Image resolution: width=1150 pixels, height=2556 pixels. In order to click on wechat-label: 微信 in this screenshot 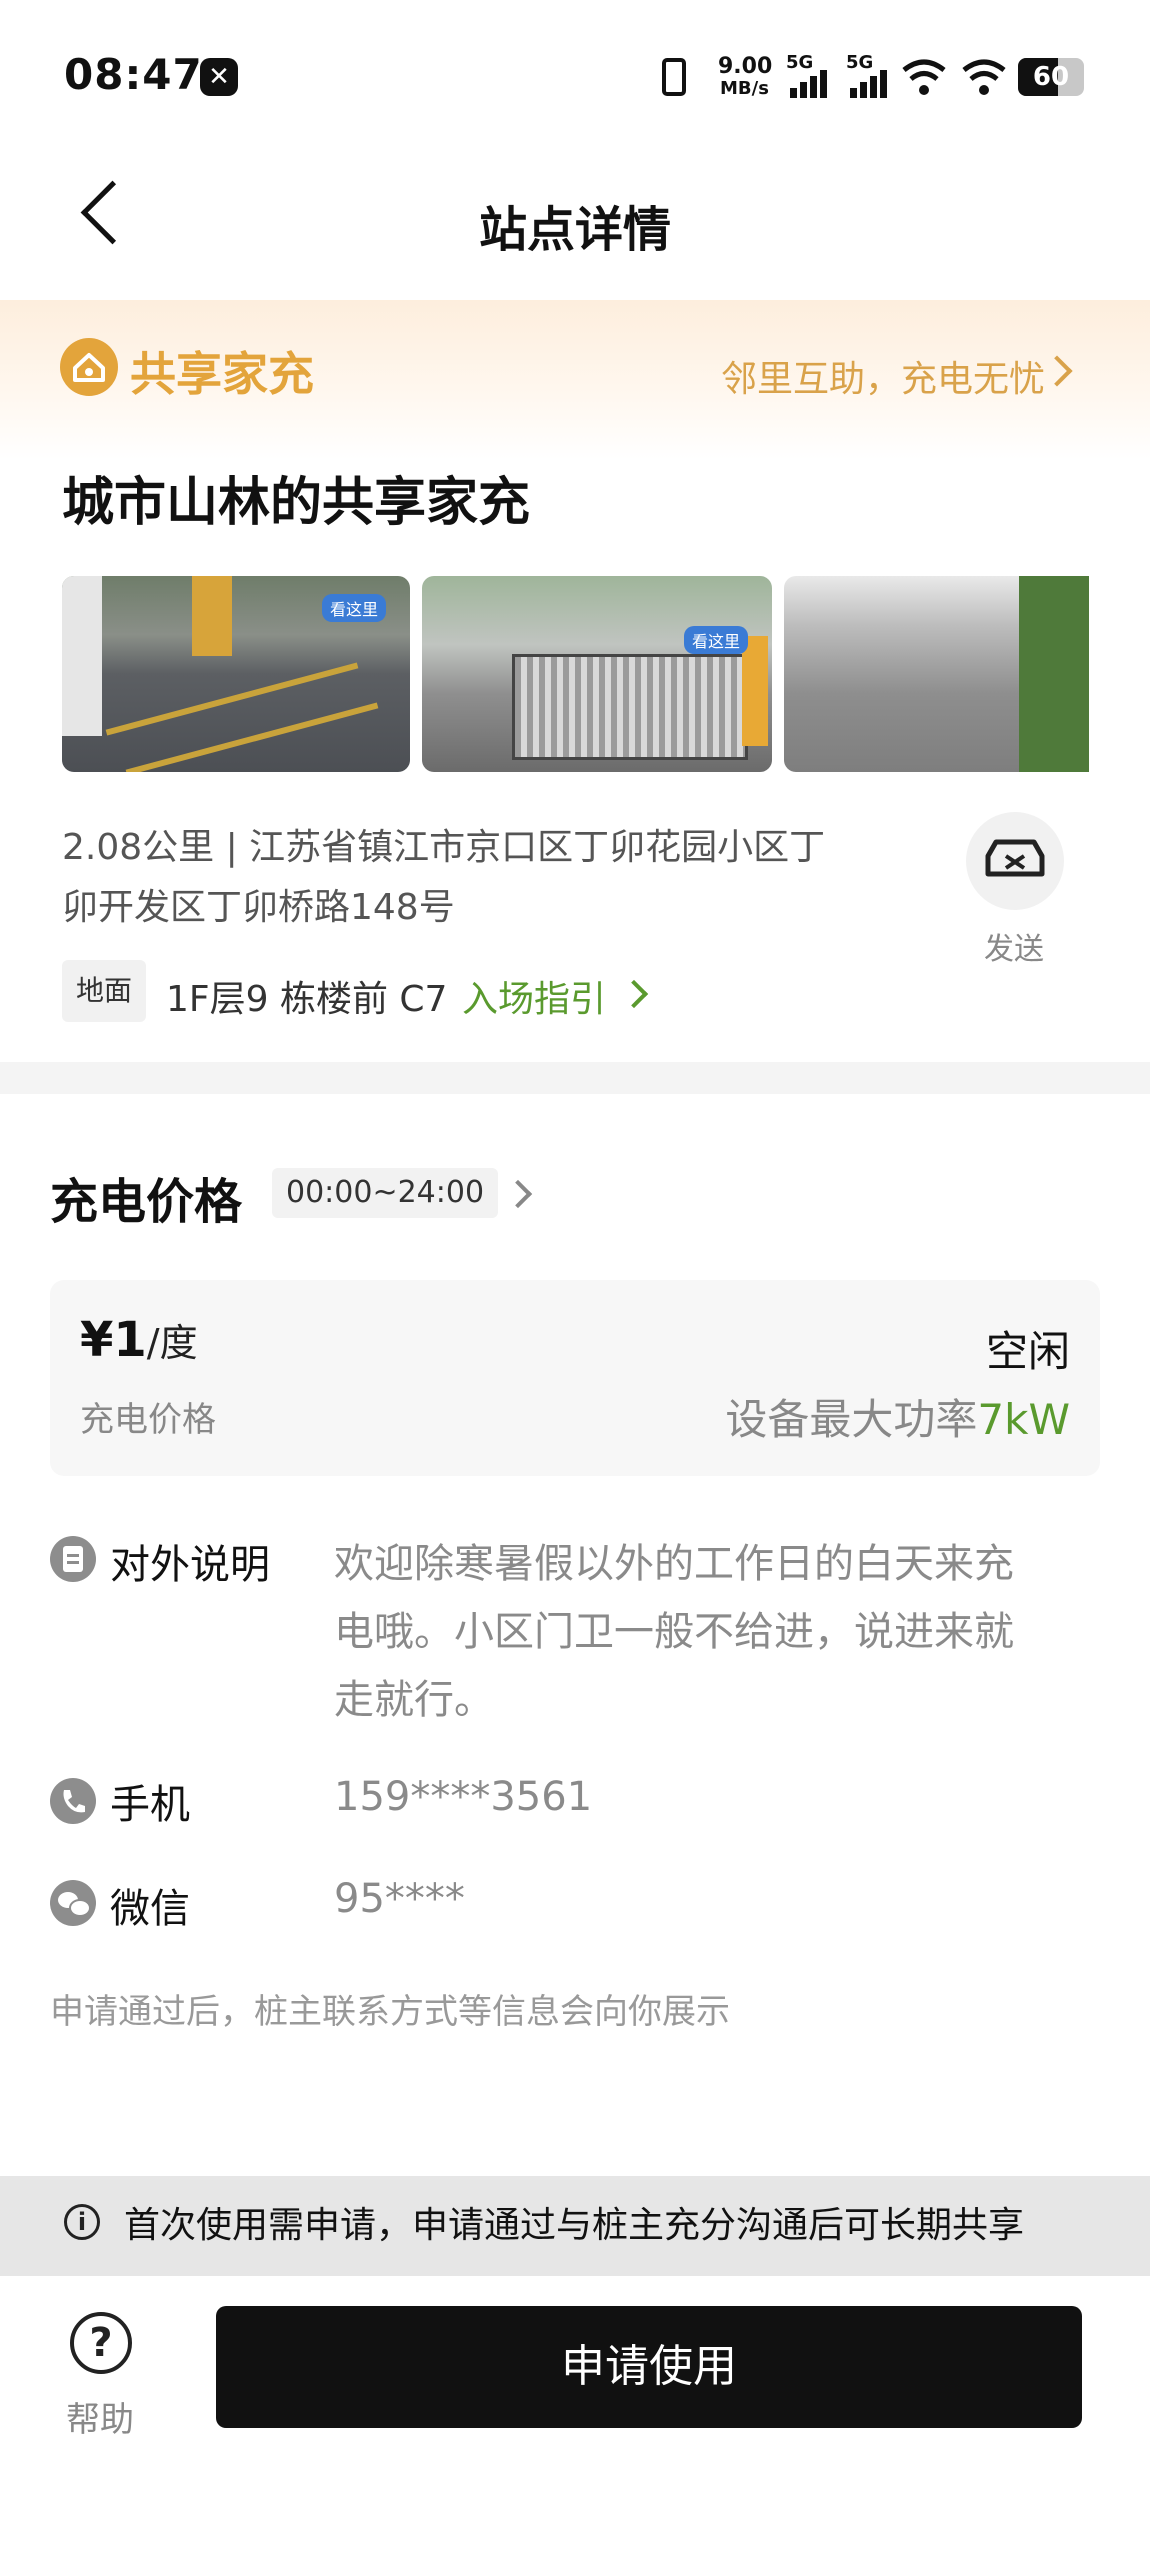, I will do `click(150, 1909)`.